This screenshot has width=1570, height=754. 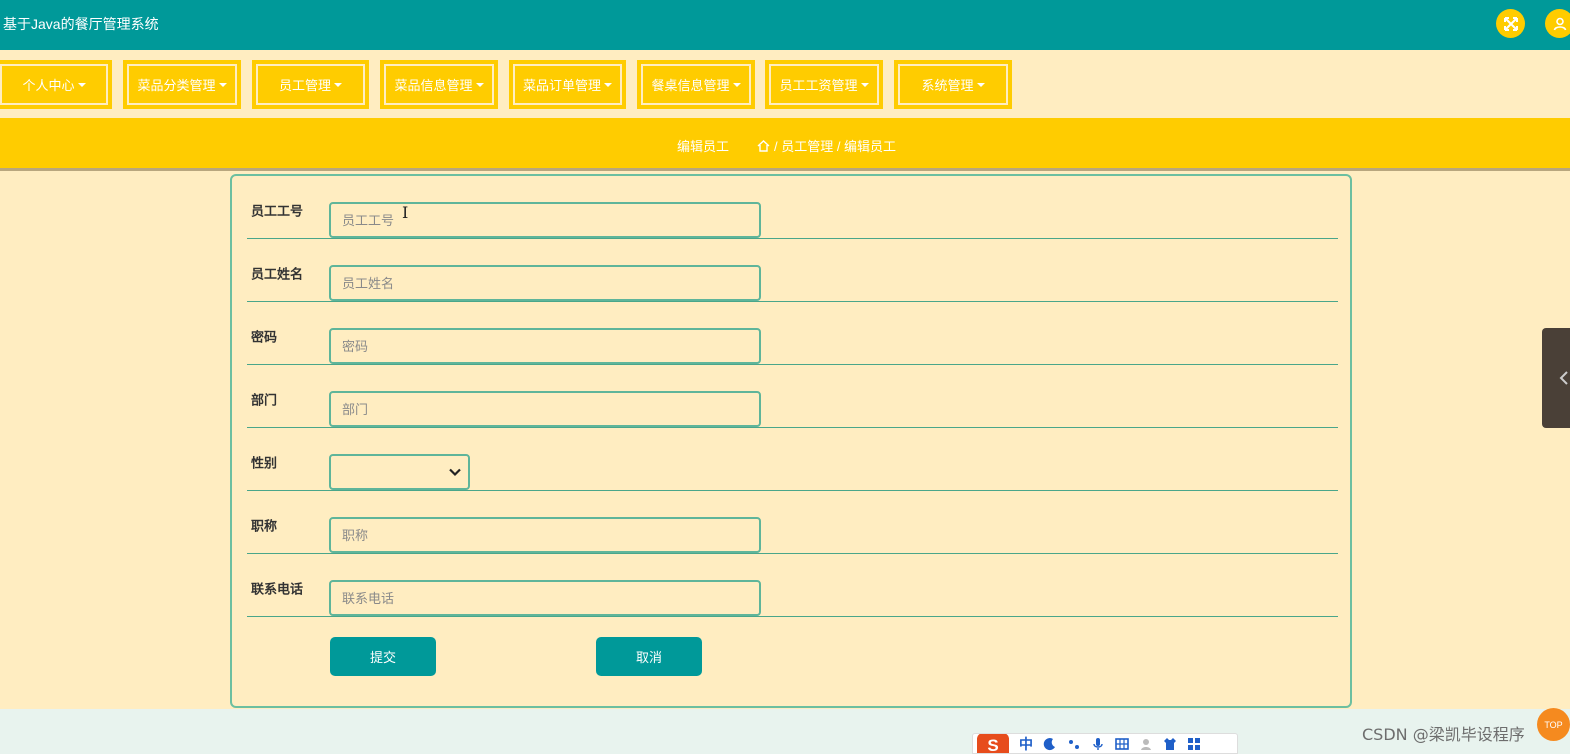 I want to click on nav-item-label: 系统管理, so click(x=947, y=85).